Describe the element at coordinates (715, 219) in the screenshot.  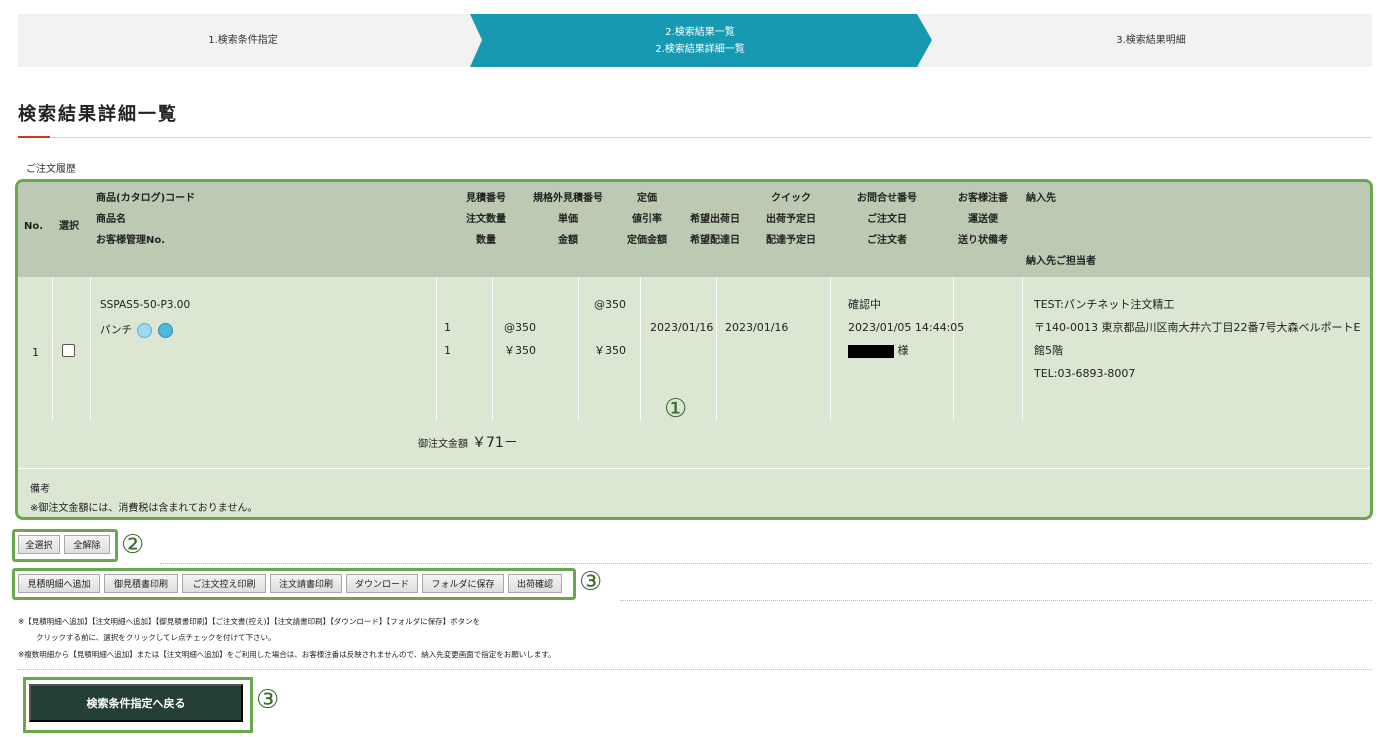
I see `header-desired-ship-date: 希望出荷日` at that location.